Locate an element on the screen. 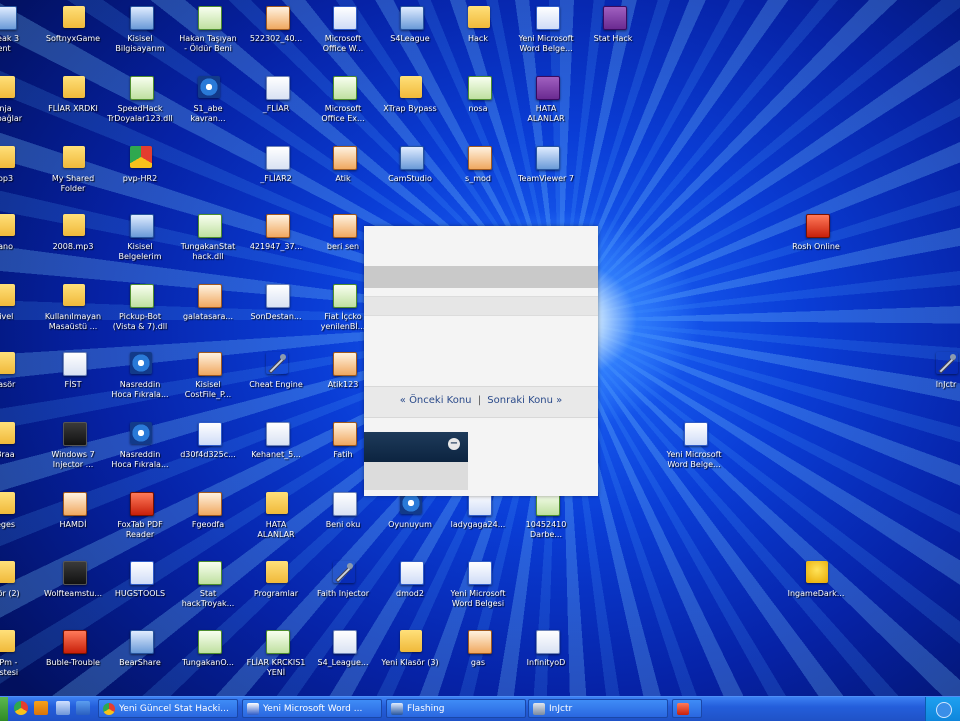  desktop-icon: Buble-Trouble is located at coordinates (73, 660).